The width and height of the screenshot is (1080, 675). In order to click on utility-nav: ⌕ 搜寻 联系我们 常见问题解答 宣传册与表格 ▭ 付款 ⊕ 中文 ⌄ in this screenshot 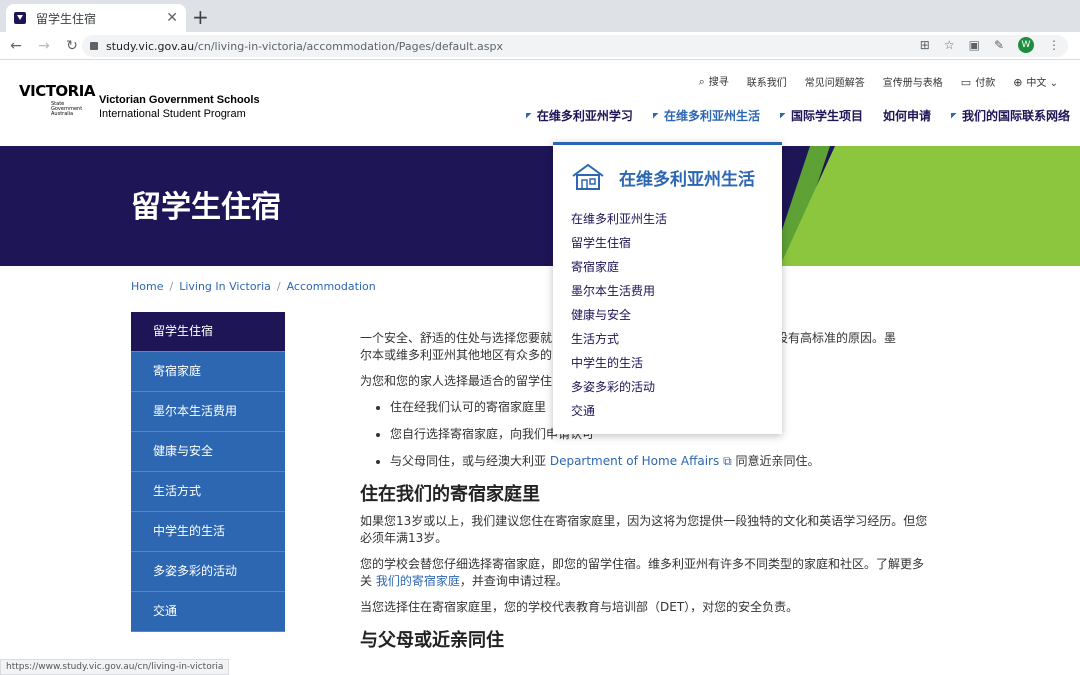, I will do `click(878, 81)`.